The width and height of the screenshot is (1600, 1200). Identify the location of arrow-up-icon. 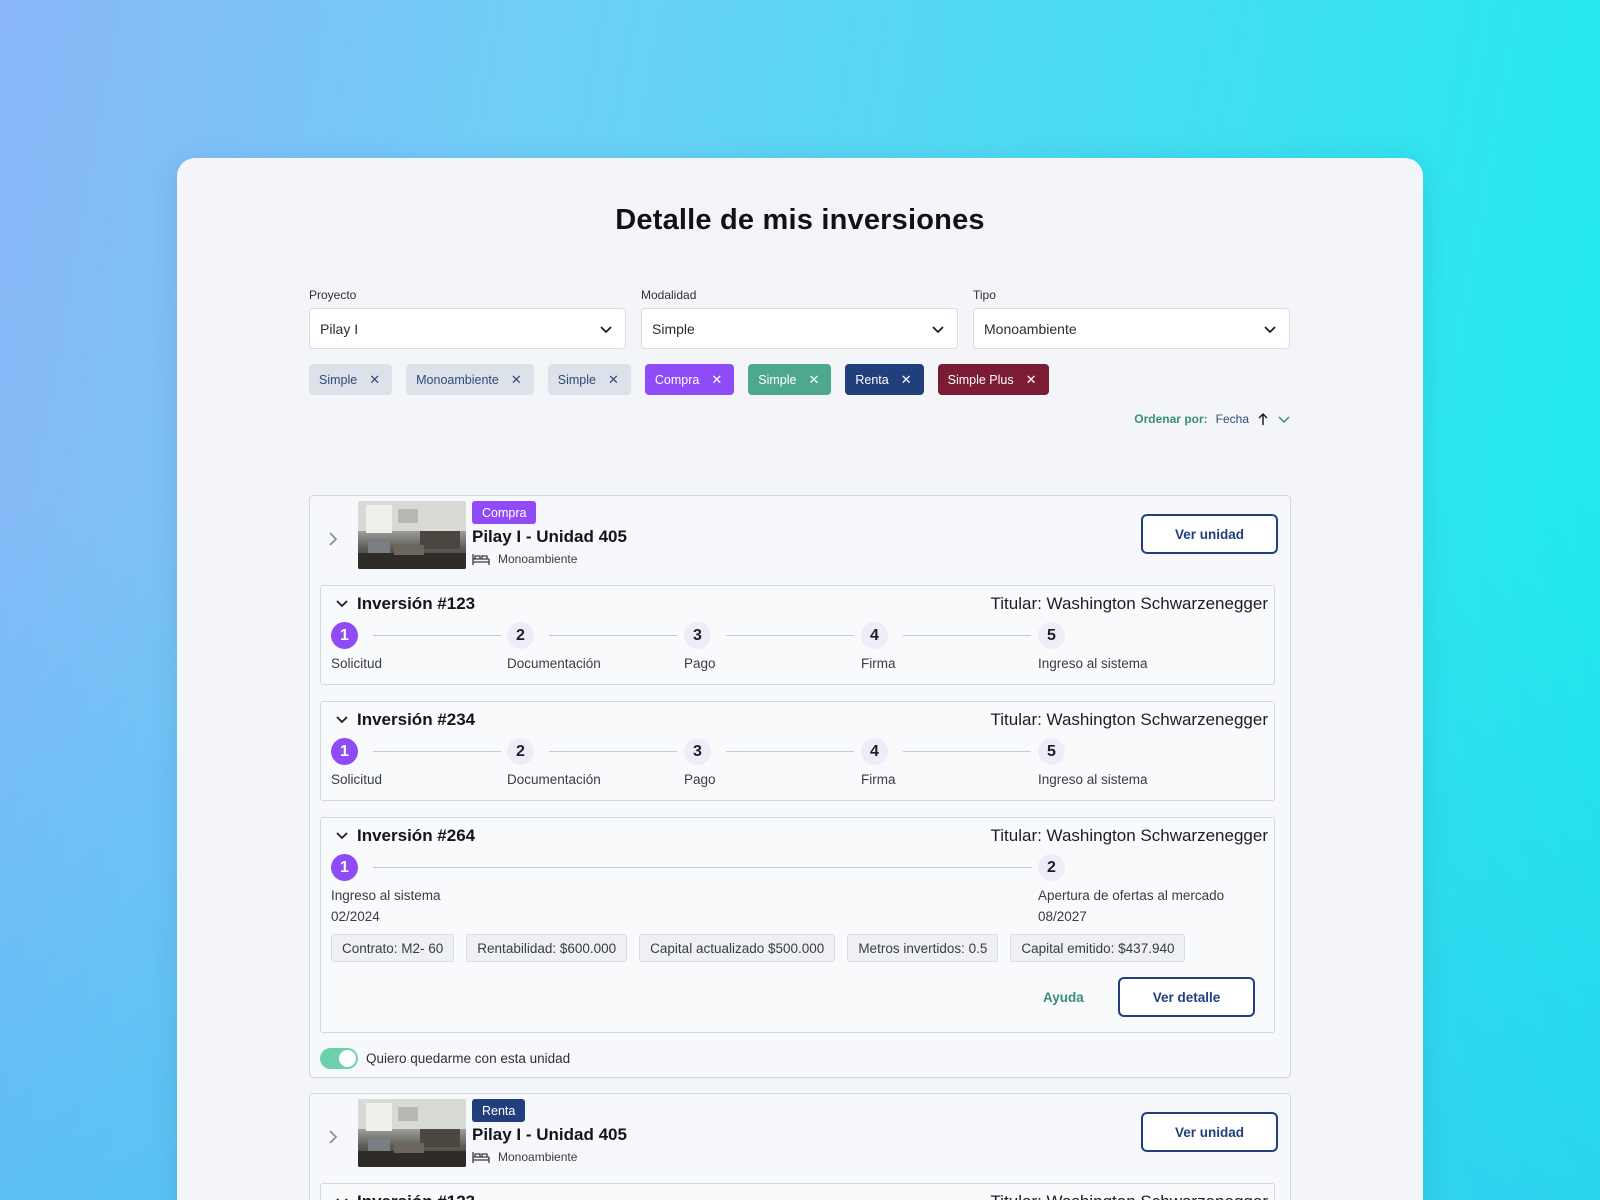
(1263, 419).